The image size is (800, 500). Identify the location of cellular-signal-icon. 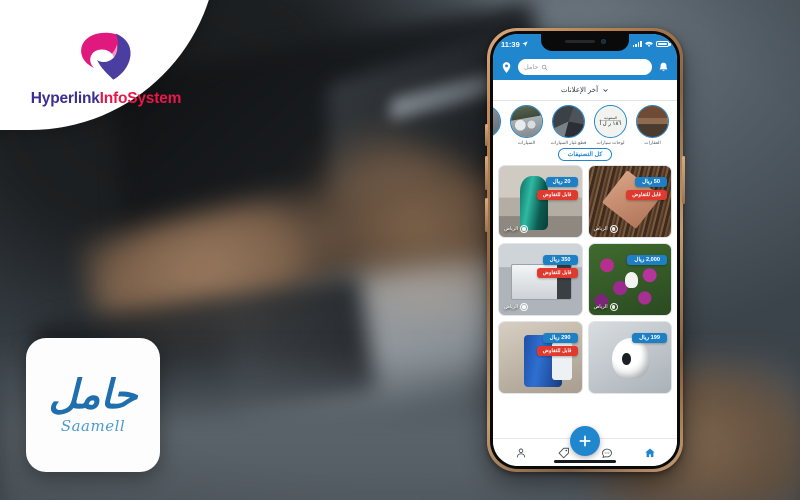
(637, 44).